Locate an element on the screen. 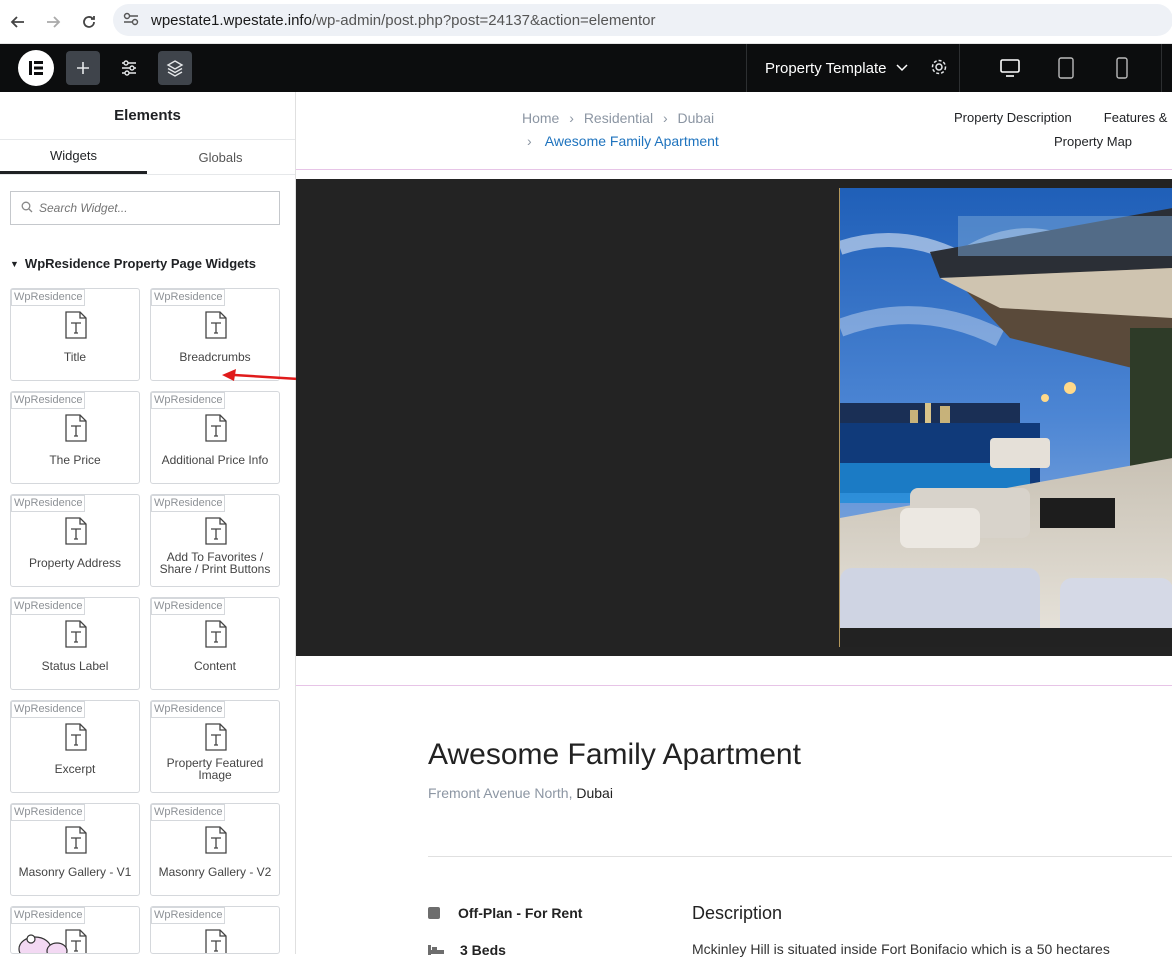  widget-partial-2: WpResidence is located at coordinates (215, 930).